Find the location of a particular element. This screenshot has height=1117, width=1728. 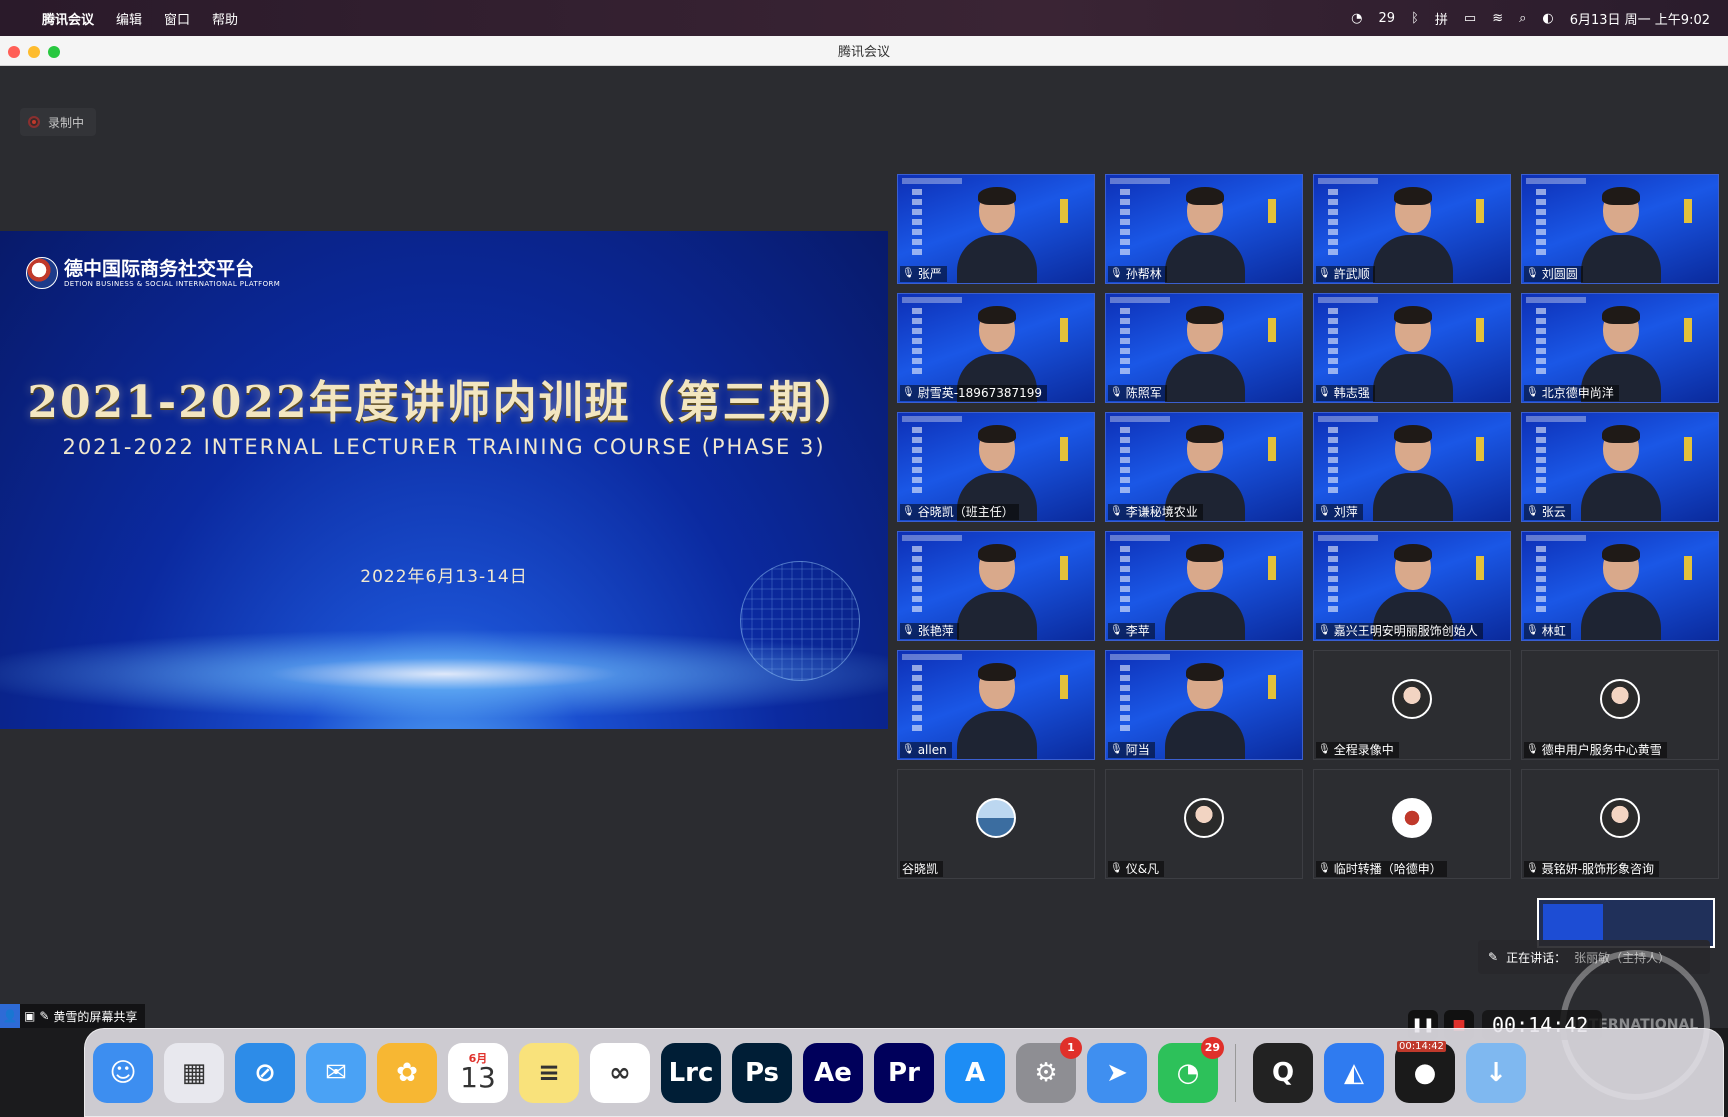

dock-safari-icon: ⊘ is located at coordinates (265, 1072).